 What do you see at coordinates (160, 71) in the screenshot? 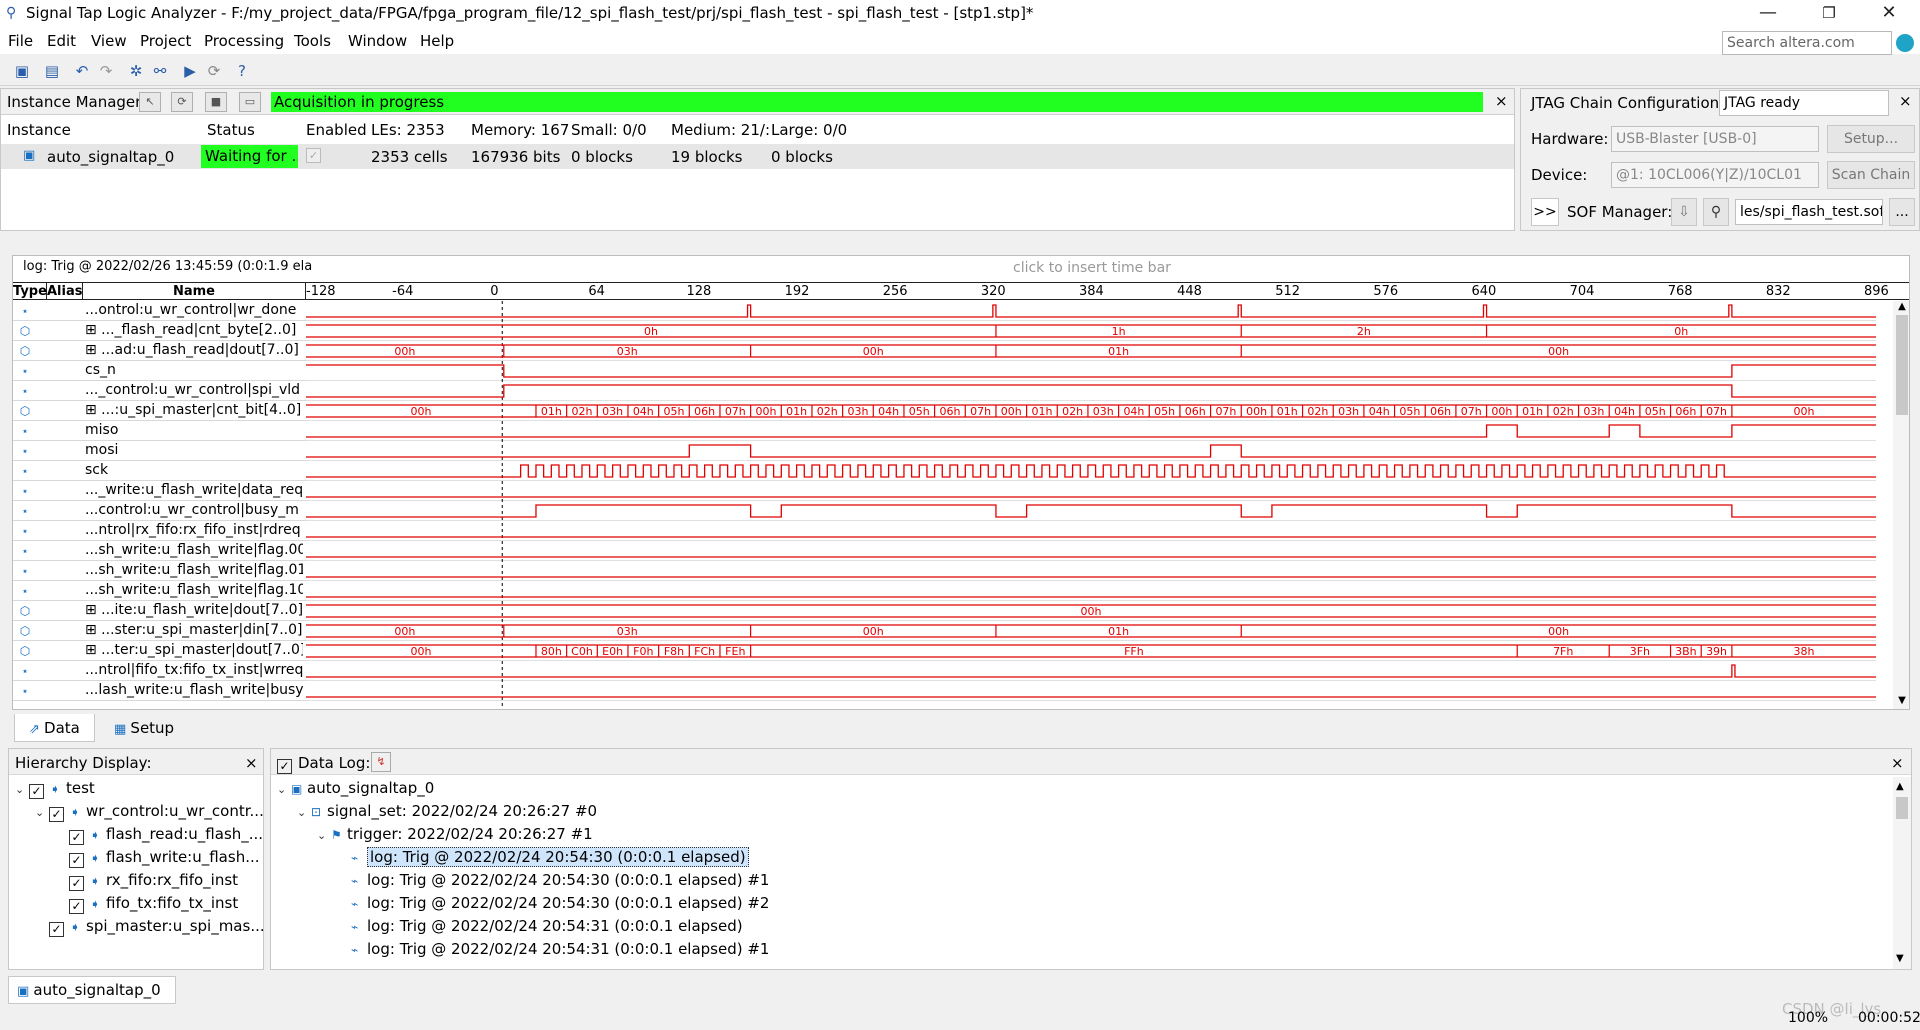
I see `binoculars-icon: ⚯` at bounding box center [160, 71].